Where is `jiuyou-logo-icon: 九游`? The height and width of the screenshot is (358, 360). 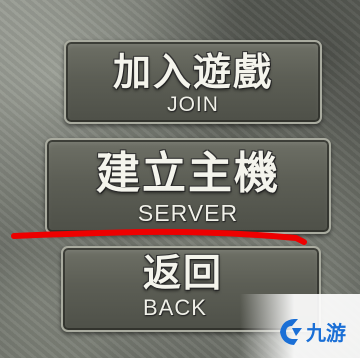 jiuyou-logo-icon: 九游 is located at coordinates (313, 332).